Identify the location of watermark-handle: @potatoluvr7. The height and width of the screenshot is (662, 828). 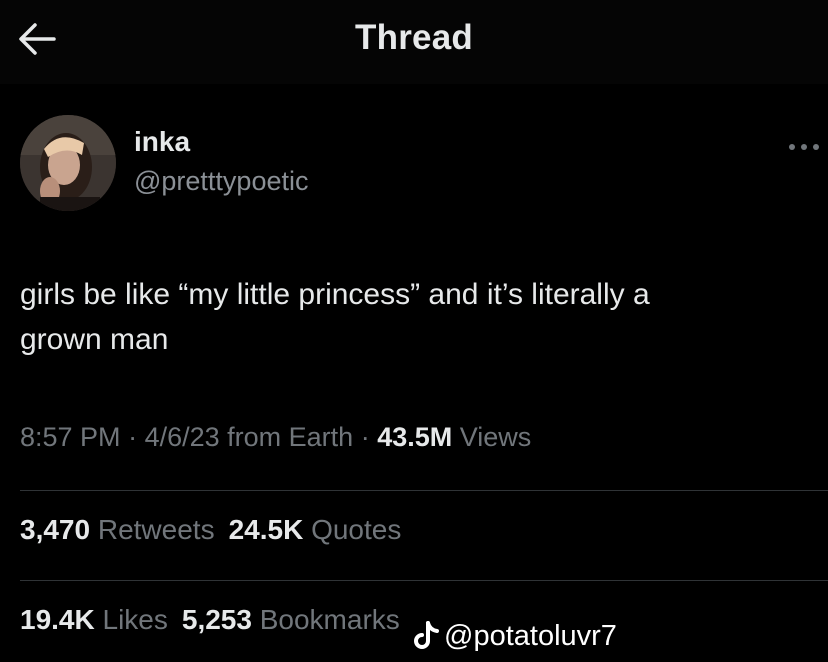
(530, 635).